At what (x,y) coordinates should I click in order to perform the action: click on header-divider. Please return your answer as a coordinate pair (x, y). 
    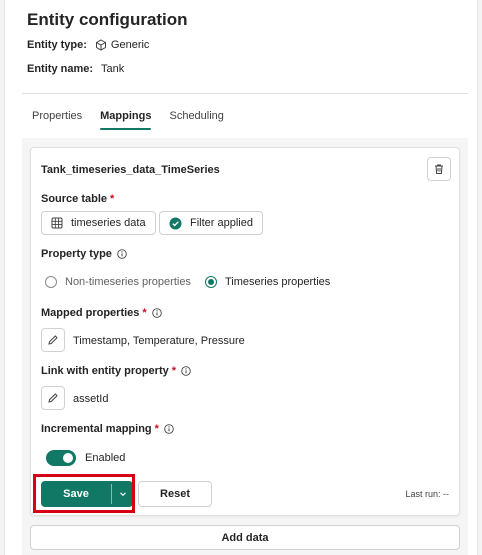
    Looking at the image, I should click on (245, 93).